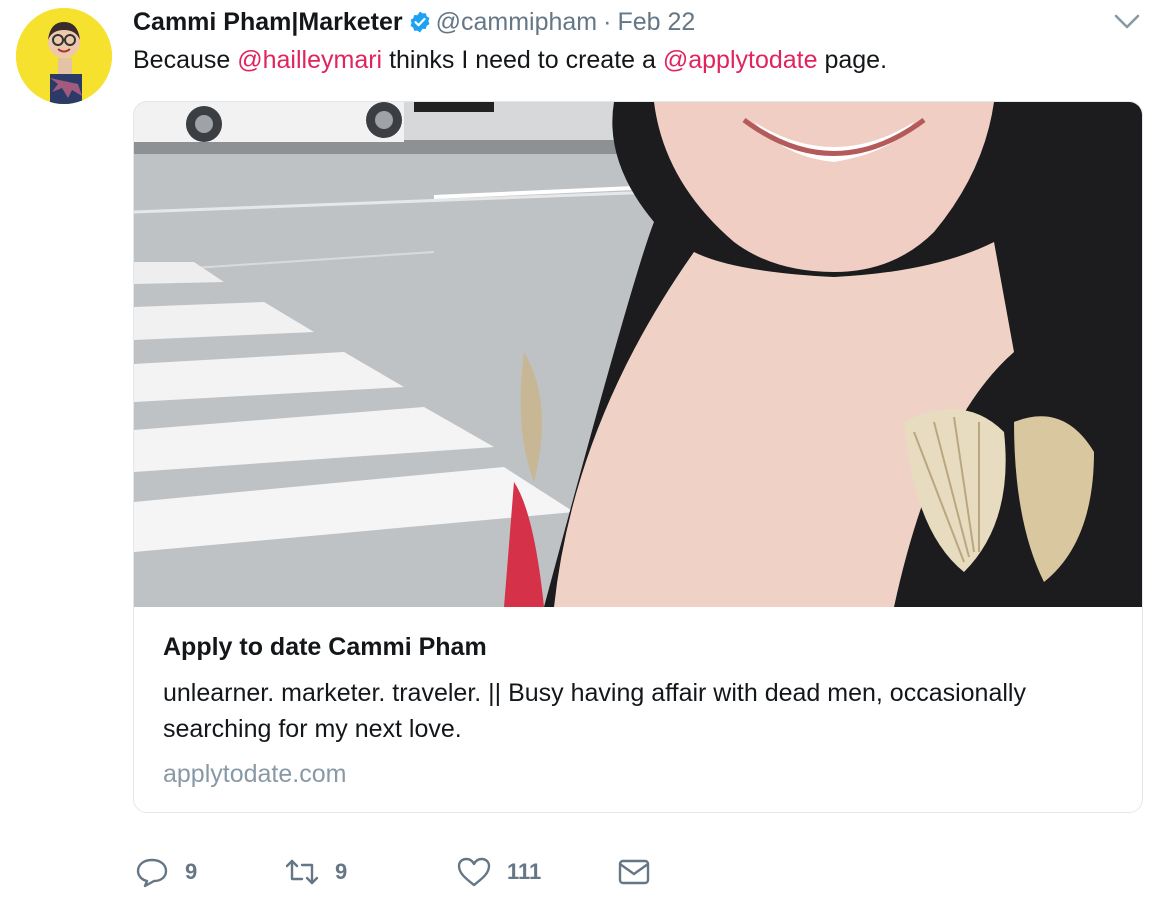  I want to click on author-name: Cammi Pham|Marketer, so click(268, 22).